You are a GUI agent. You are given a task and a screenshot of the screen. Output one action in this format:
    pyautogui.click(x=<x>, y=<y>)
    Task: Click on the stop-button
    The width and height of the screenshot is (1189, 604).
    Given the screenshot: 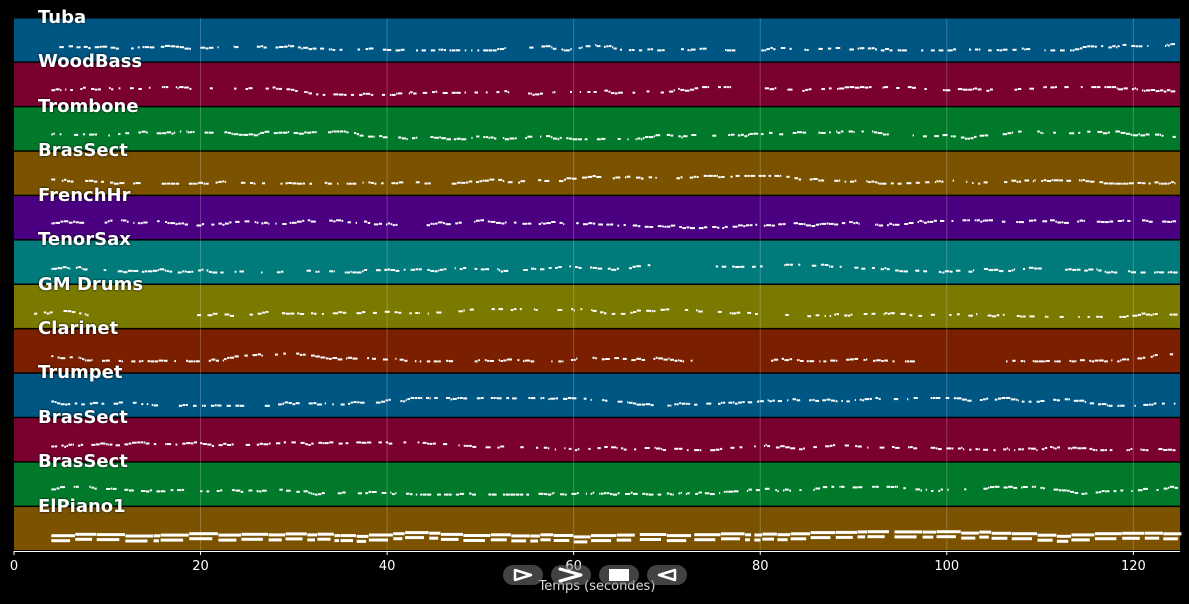 What is the action you would take?
    pyautogui.click(x=619, y=575)
    